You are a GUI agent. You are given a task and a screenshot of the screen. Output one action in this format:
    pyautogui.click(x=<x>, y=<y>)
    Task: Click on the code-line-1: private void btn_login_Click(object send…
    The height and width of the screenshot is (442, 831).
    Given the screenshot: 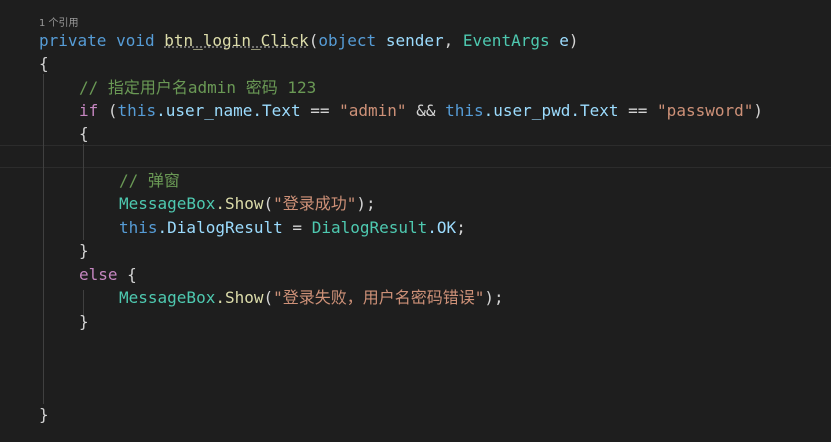 What is the action you would take?
    pyautogui.click(x=309, y=40)
    